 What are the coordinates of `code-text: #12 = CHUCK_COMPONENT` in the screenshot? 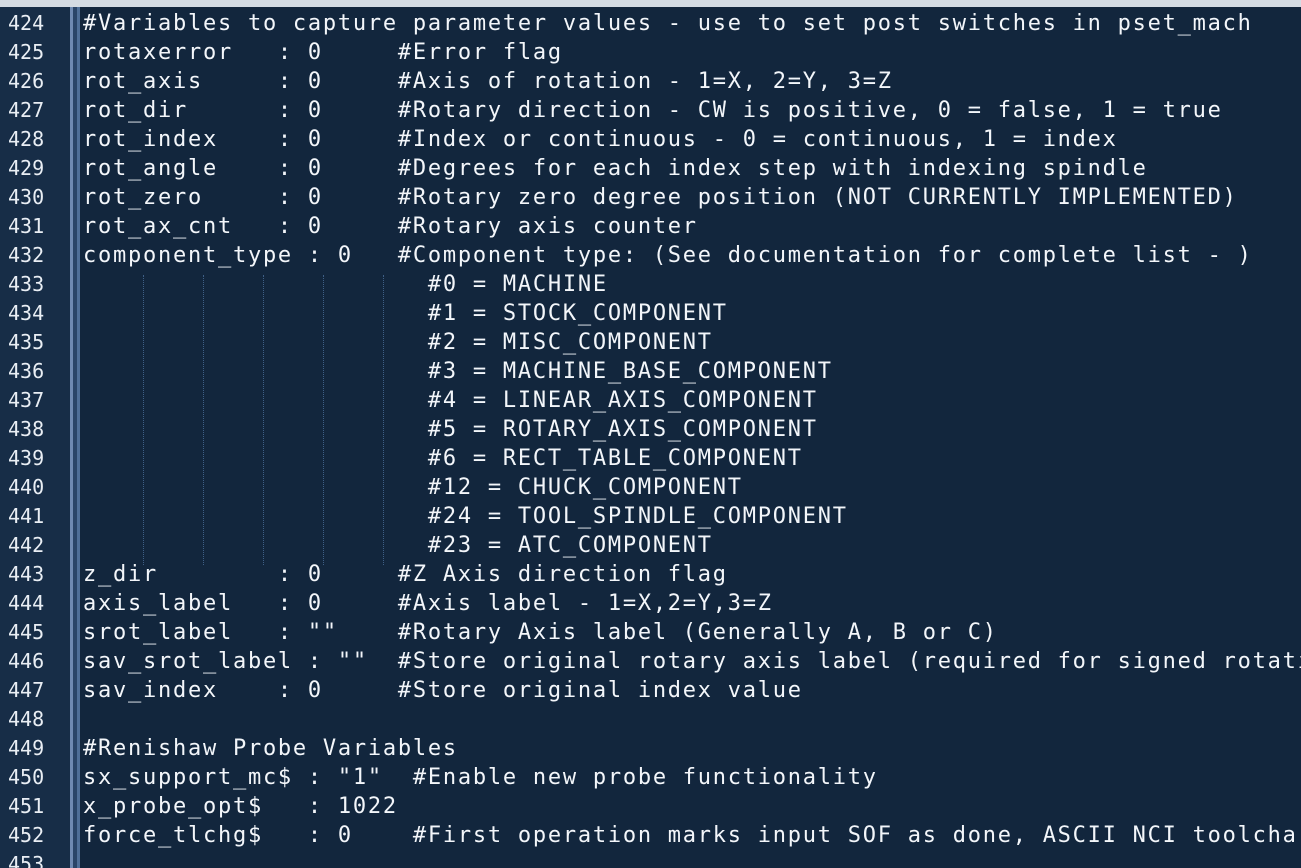 It's located at (413, 487).